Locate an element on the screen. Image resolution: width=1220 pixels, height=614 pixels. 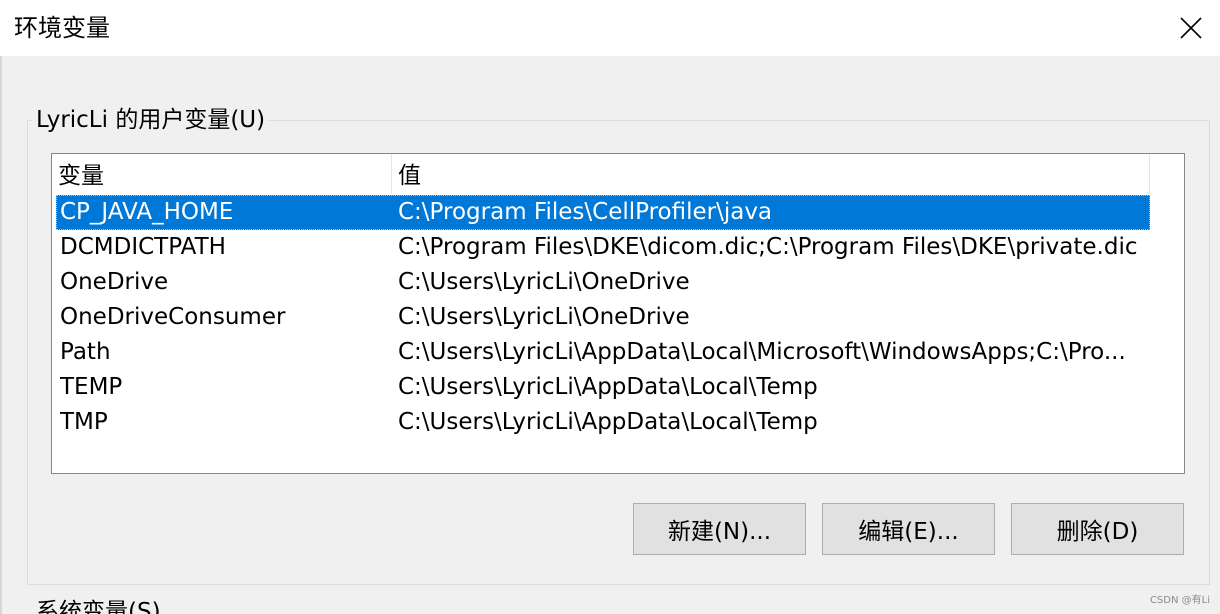
watermark: CSDN @有Li is located at coordinates (1179, 600).